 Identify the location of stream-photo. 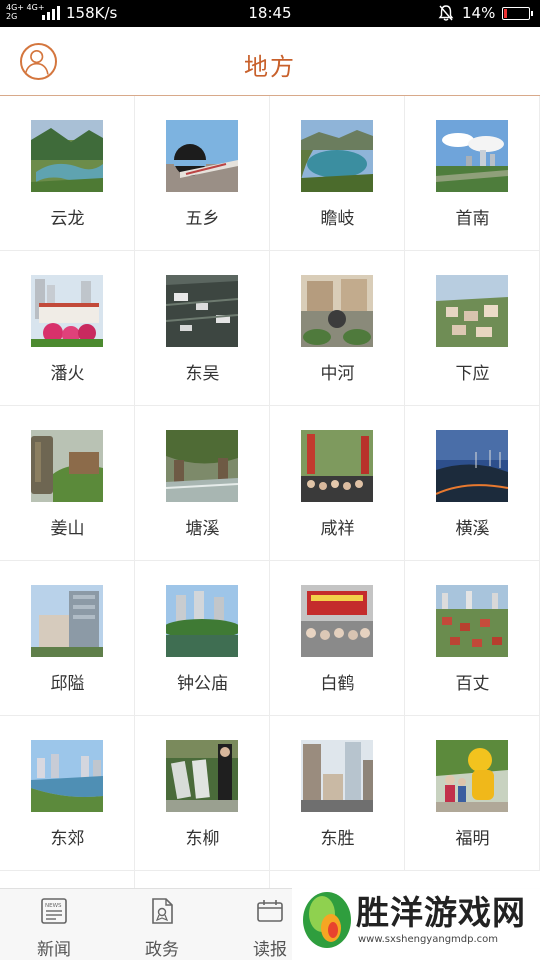
(202, 466).